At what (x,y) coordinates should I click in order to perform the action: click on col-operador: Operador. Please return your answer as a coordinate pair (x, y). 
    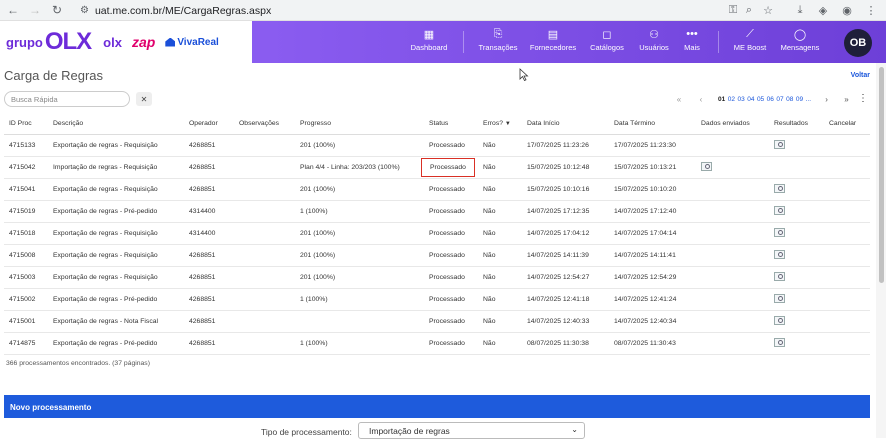
    Looking at the image, I should click on (209, 124).